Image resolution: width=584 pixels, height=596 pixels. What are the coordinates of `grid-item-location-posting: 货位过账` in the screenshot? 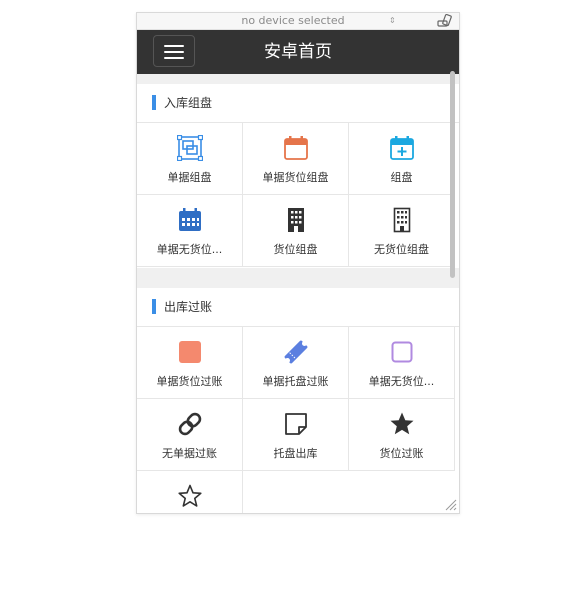 It's located at (402, 435).